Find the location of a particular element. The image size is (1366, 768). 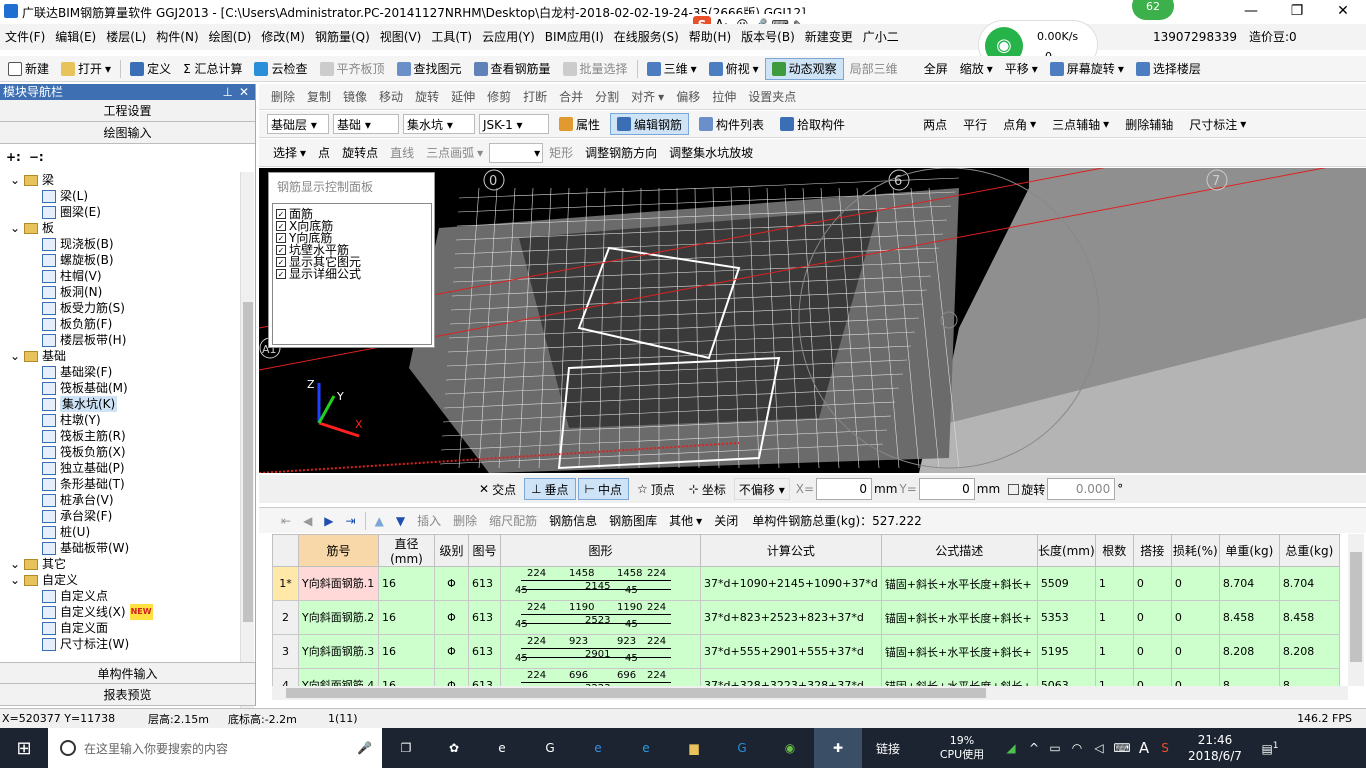

cell-unit-weight: 8.704 is located at coordinates (1249, 583).